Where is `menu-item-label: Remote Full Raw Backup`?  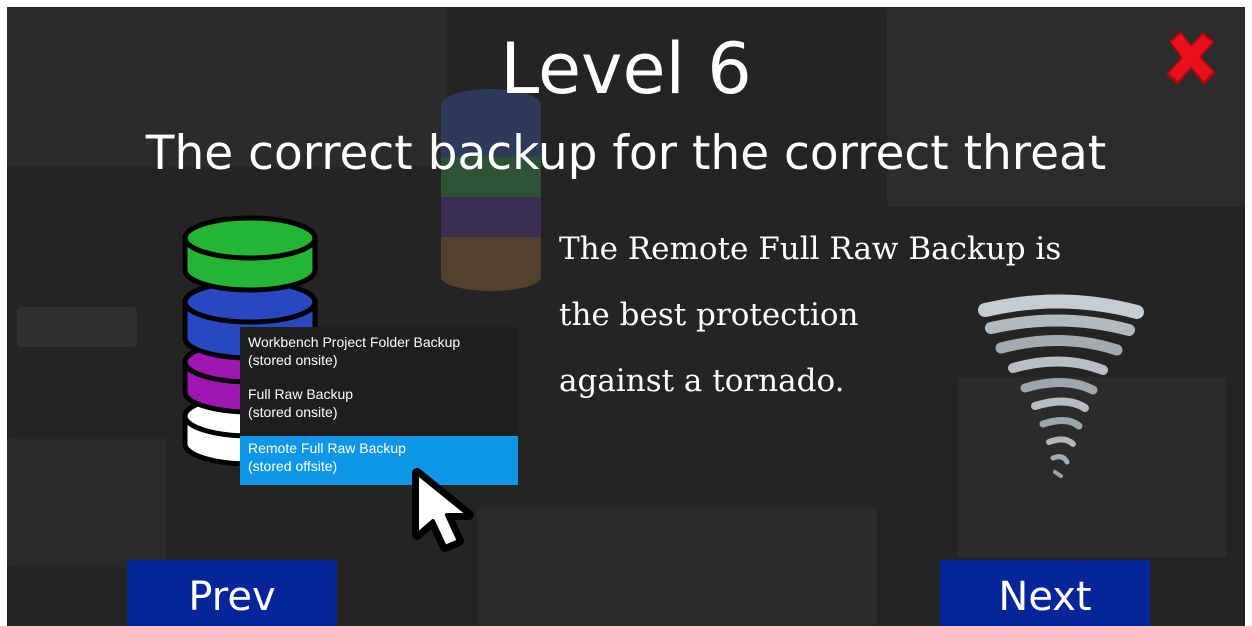 menu-item-label: Remote Full Raw Backup is located at coordinates (327, 448).